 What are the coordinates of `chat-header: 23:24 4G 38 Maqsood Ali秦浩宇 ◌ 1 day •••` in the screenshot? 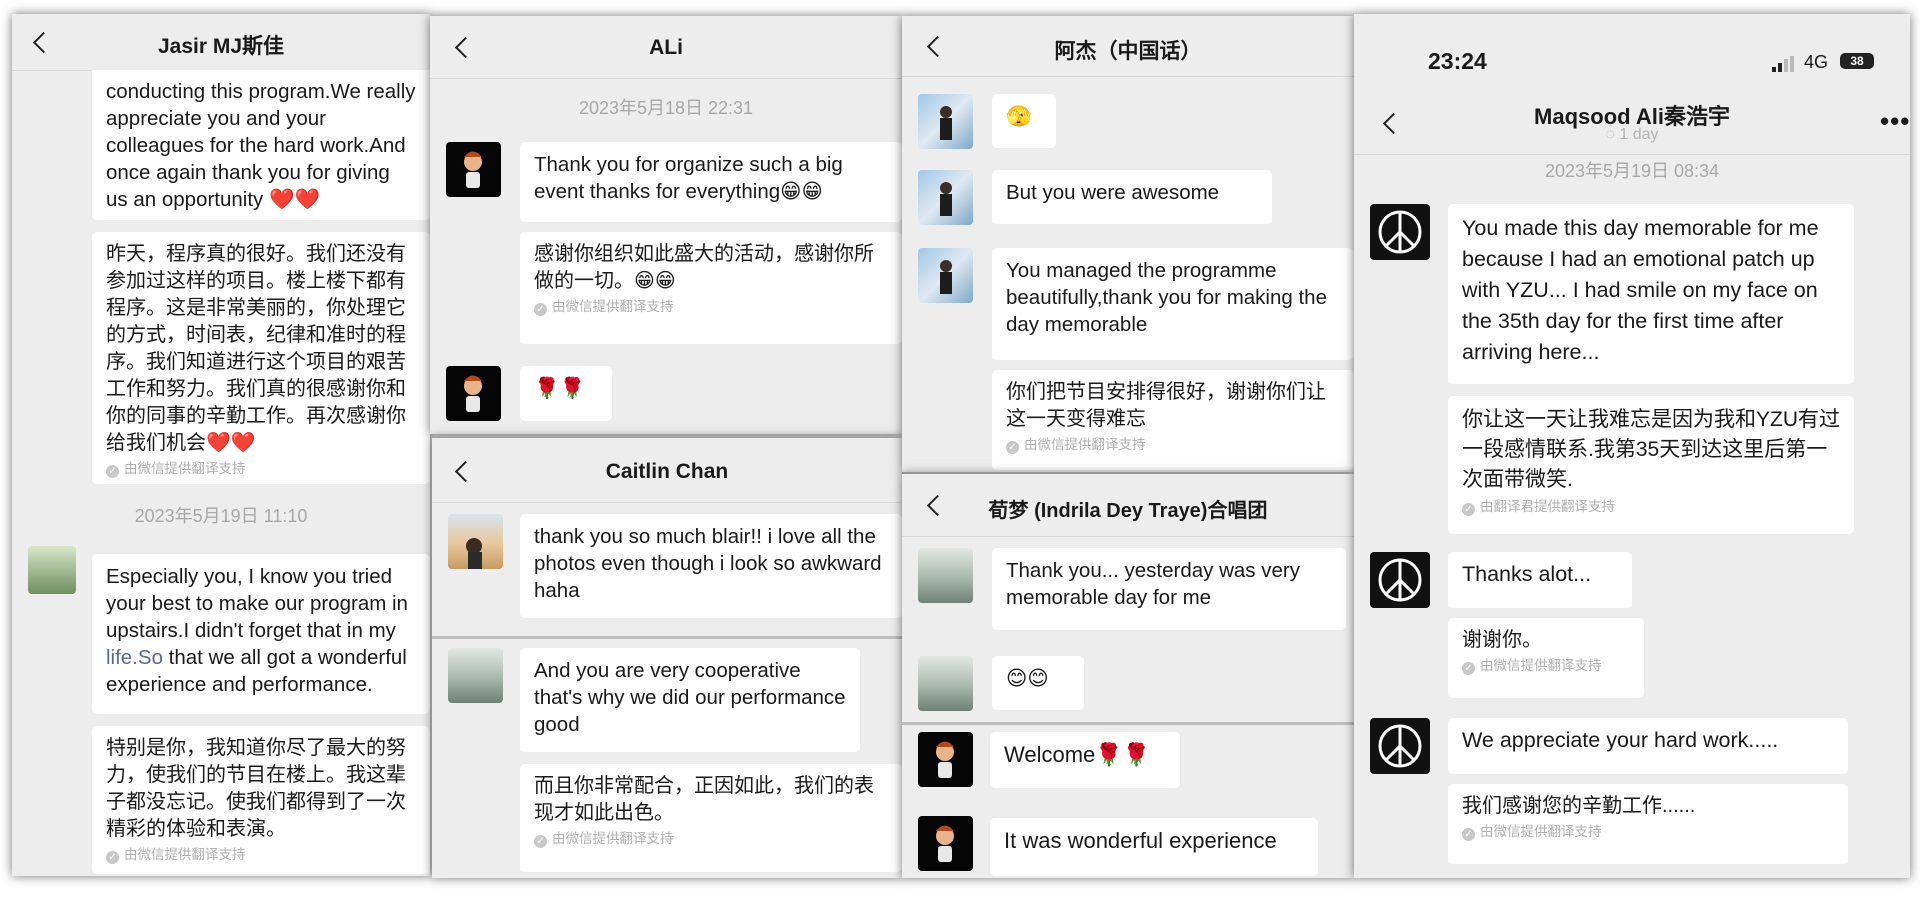 It's located at (1632, 84).